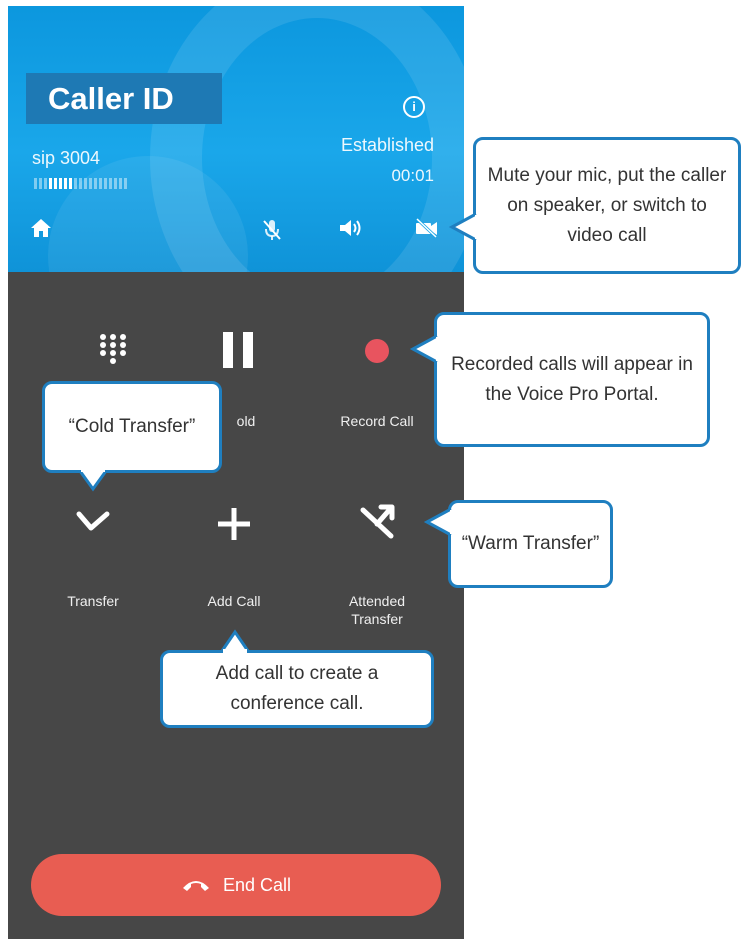  I want to click on mic-off-icon, so click(272, 230).